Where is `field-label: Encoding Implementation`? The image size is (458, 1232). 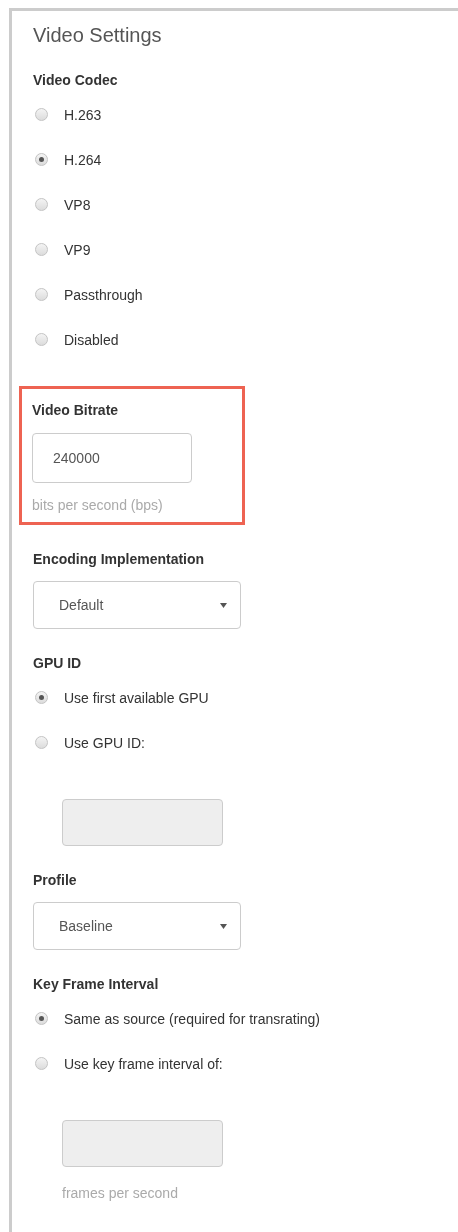 field-label: Encoding Implementation is located at coordinates (119, 559).